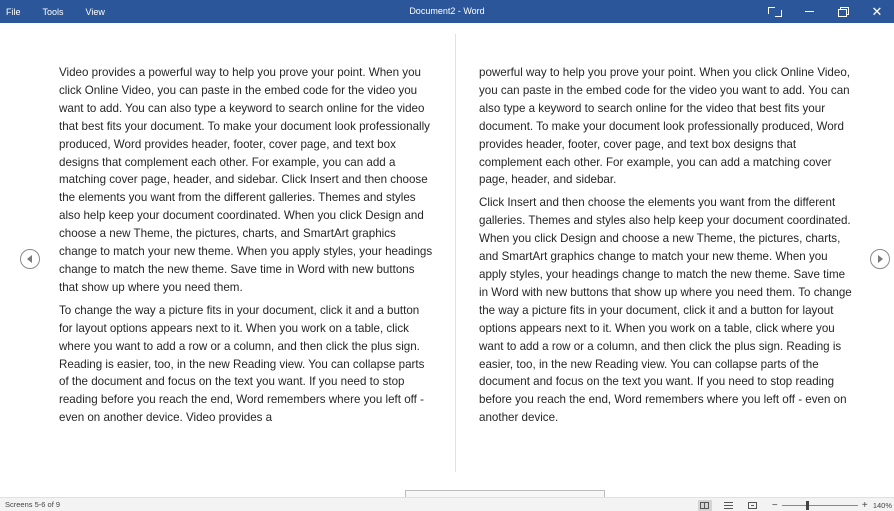 The height and width of the screenshot is (511, 894). I want to click on previous-screen-button, so click(30, 259).